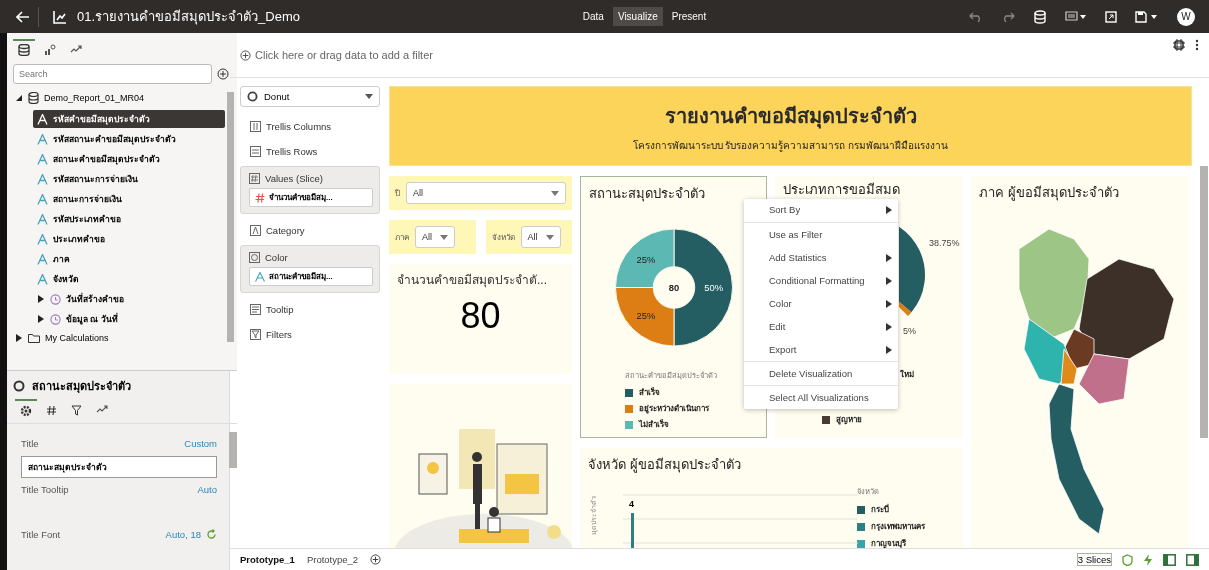 The width and height of the screenshot is (1209, 570). What do you see at coordinates (649, 392) in the screenshot?
I see `legend-label: สำเร็จ` at bounding box center [649, 392].